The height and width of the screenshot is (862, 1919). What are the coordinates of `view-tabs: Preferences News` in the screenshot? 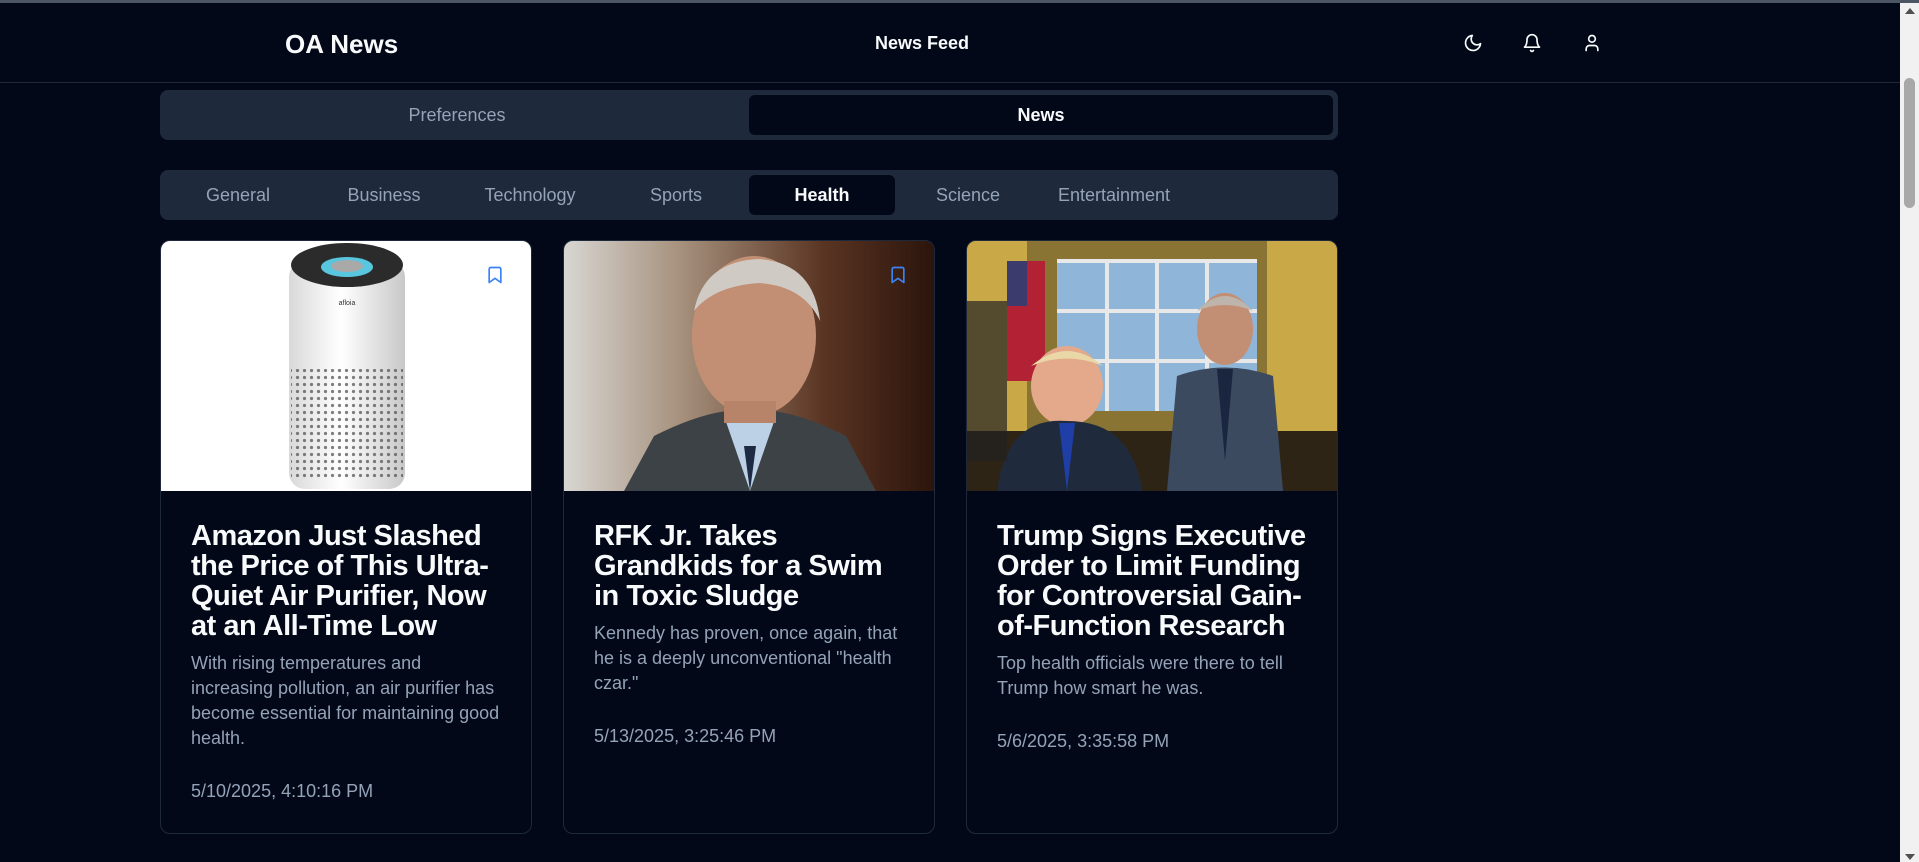 It's located at (749, 115).